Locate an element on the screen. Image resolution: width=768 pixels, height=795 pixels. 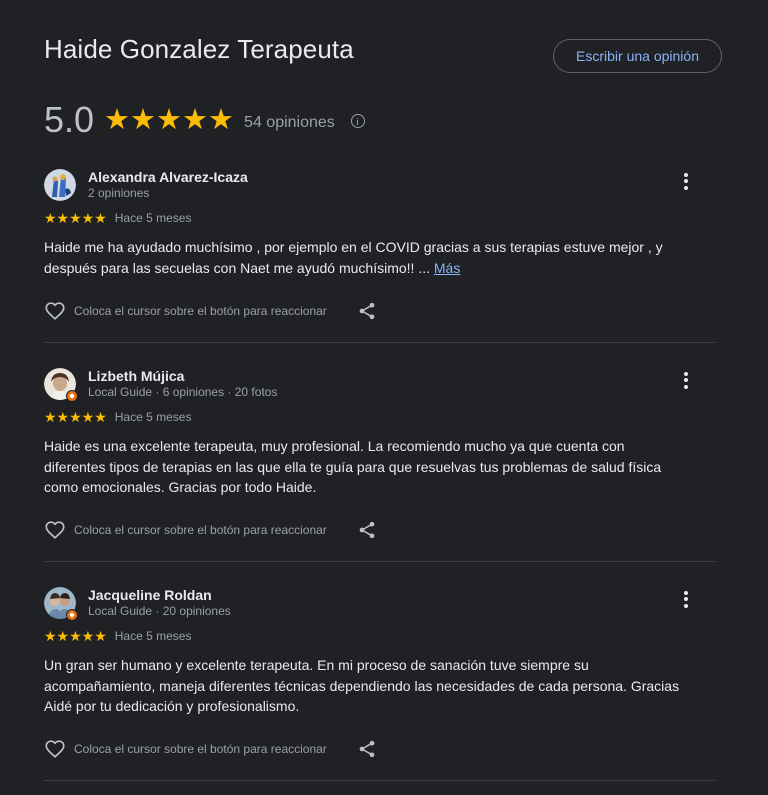
reviewer-meta: Local Guide · 20 opiniones is located at coordinates (159, 611).